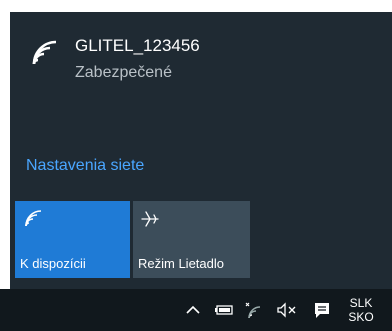  I want to click on network-ssid: GLITEL_123456, so click(137, 45).